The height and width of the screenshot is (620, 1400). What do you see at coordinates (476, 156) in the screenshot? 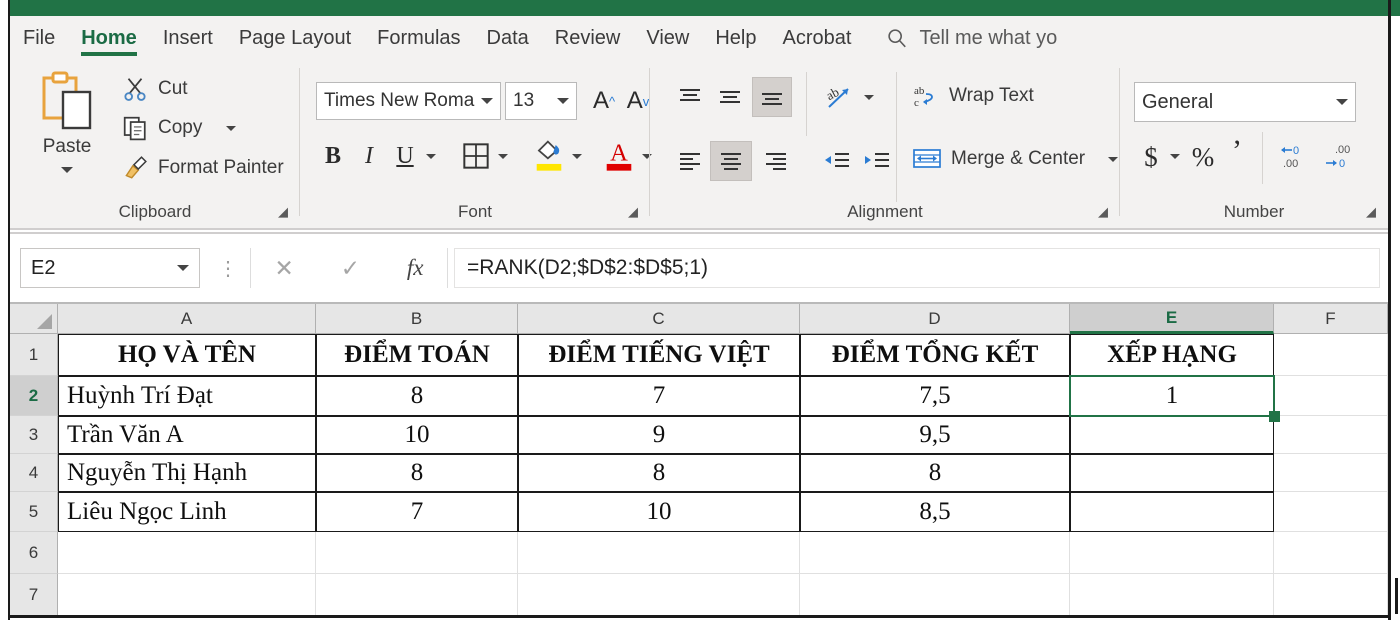
I see `borders-button` at bounding box center [476, 156].